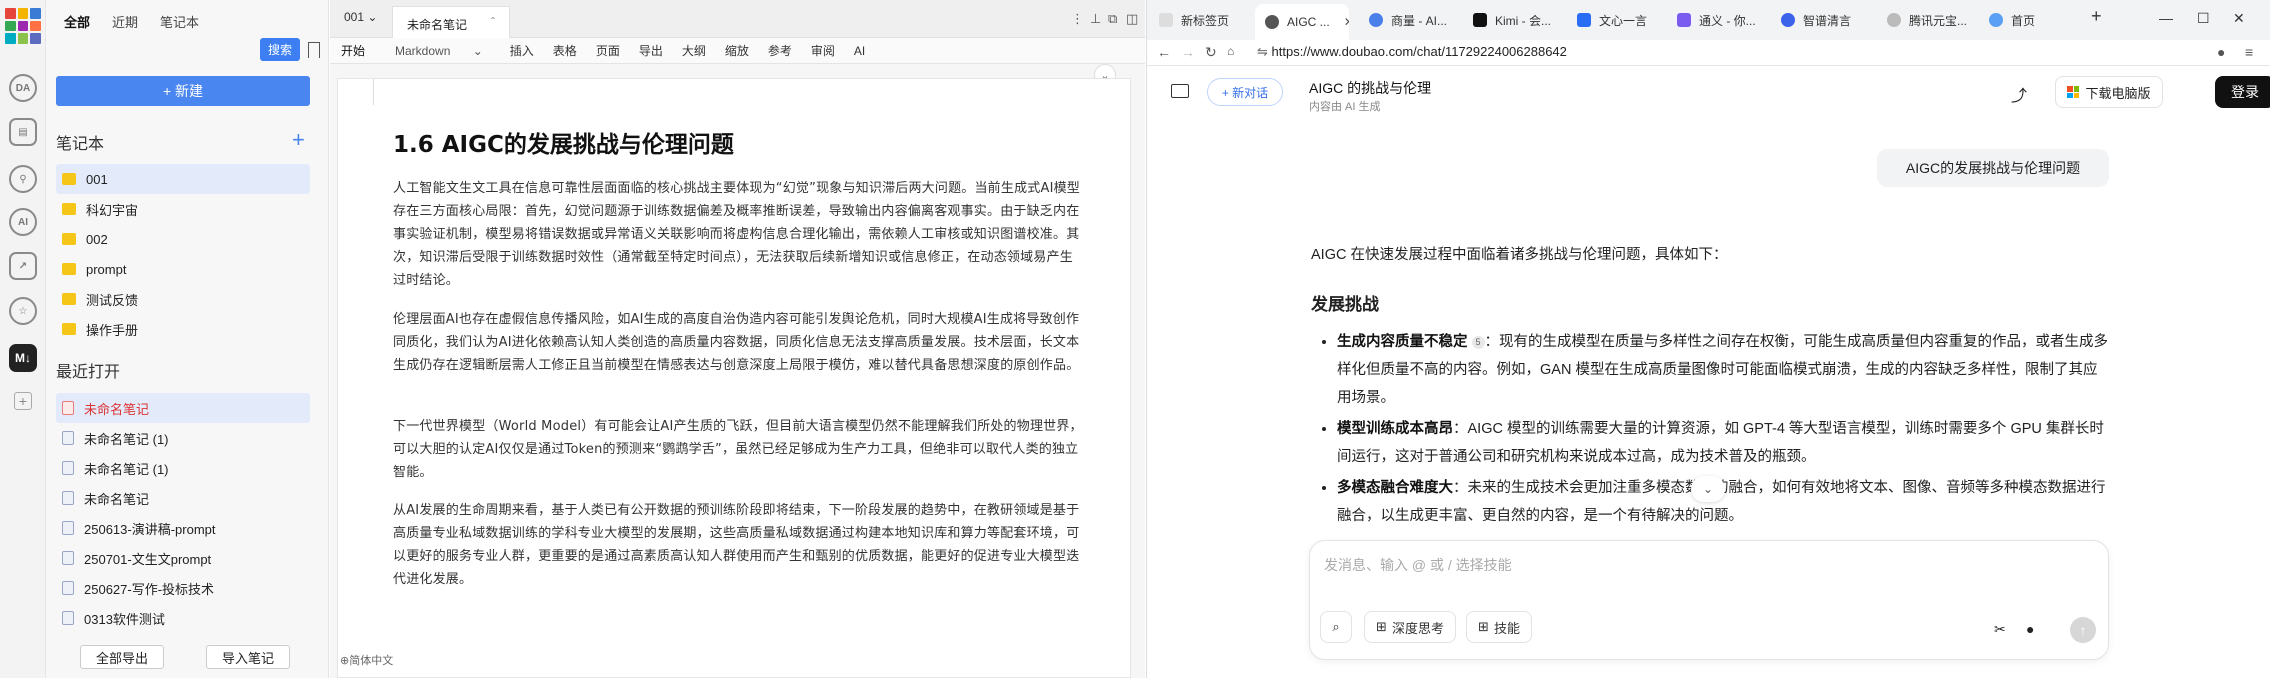 This screenshot has height=678, width=2270. I want to click on menu-start: 开始, so click(353, 50).